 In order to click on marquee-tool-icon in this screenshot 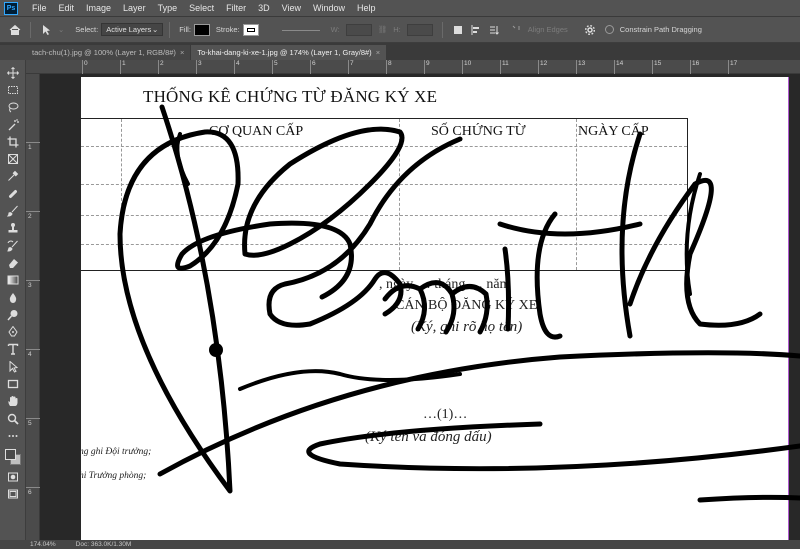, I will do `click(13, 89)`.